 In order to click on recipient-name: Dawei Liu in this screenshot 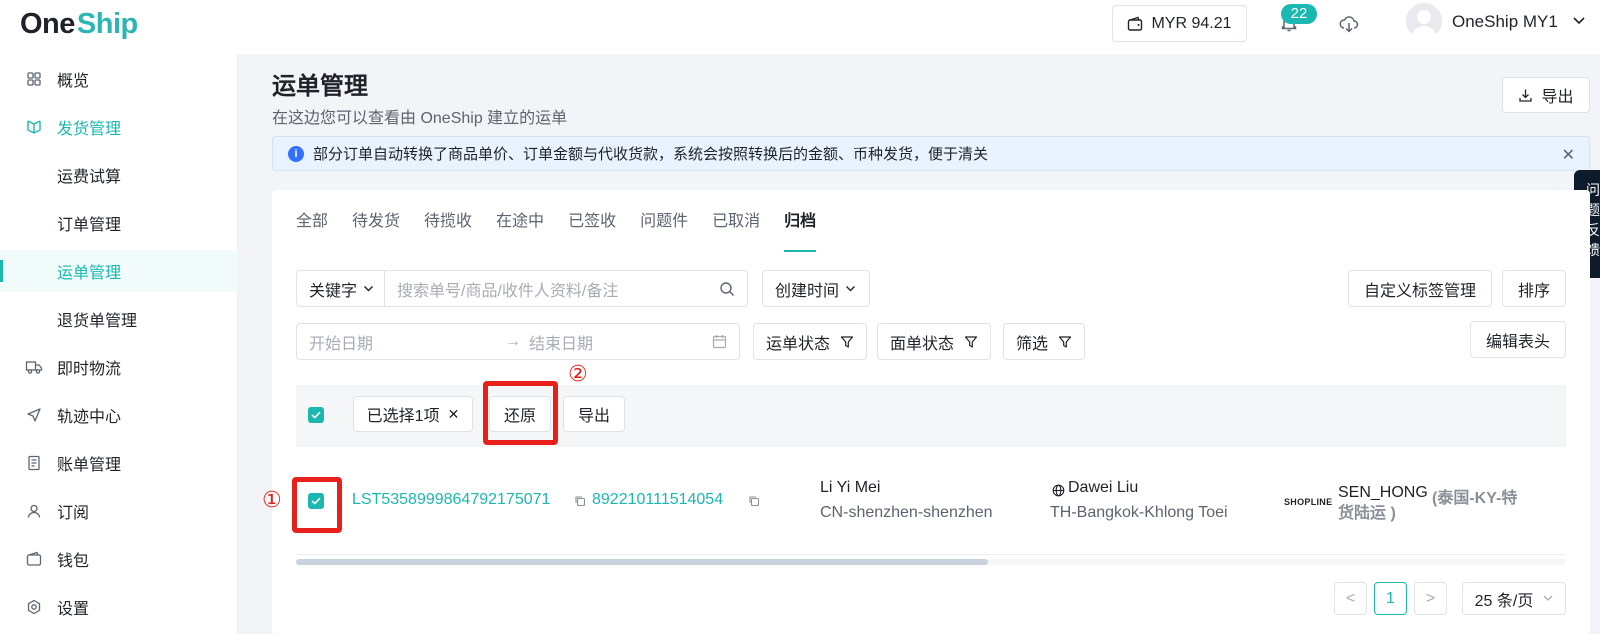, I will do `click(1103, 487)`.